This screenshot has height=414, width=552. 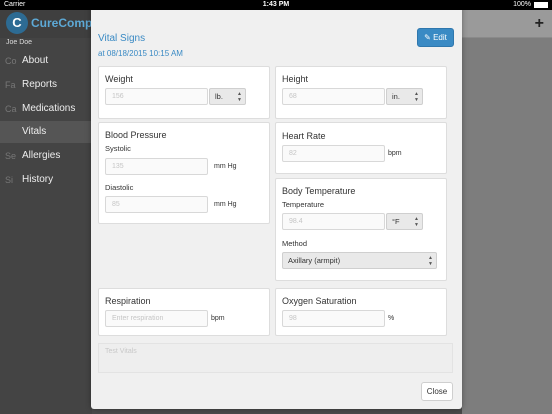 I want to click on sidebar-item-history: History, so click(x=46, y=180).